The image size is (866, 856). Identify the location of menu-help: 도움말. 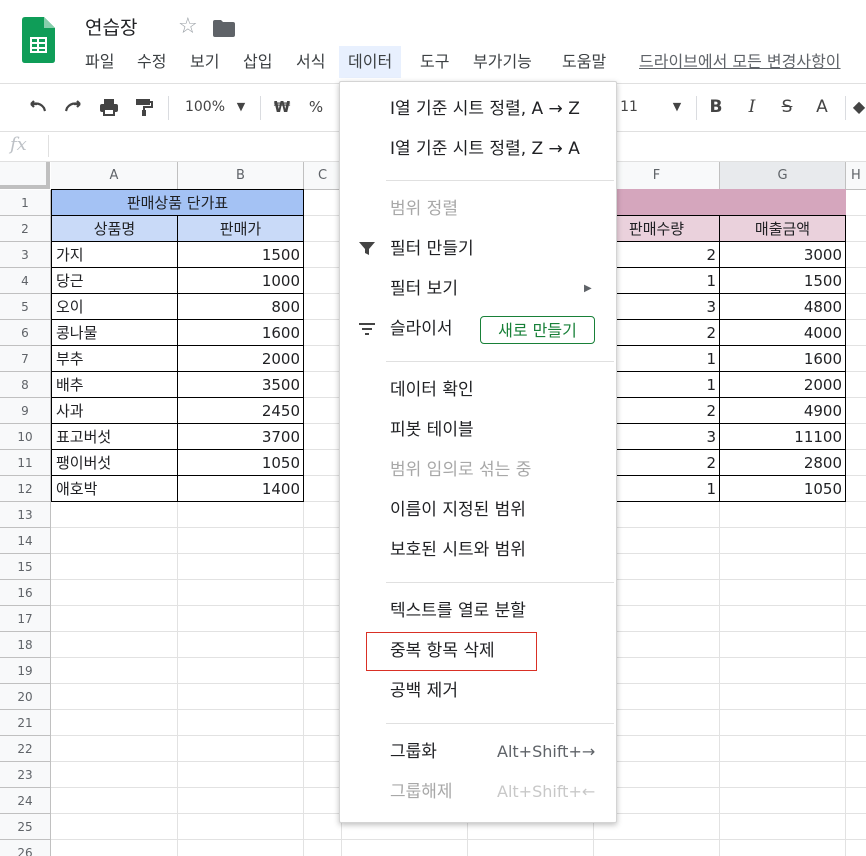
(584, 62).